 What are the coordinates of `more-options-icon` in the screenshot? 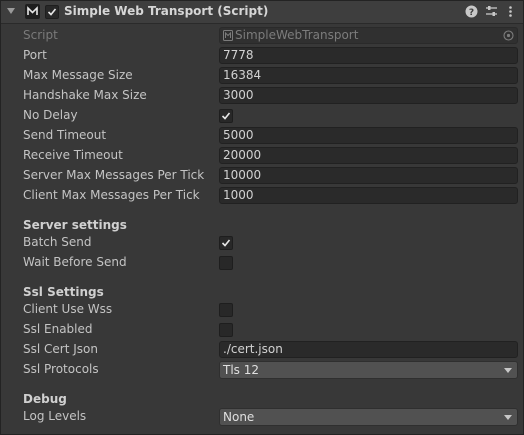 It's located at (510, 11).